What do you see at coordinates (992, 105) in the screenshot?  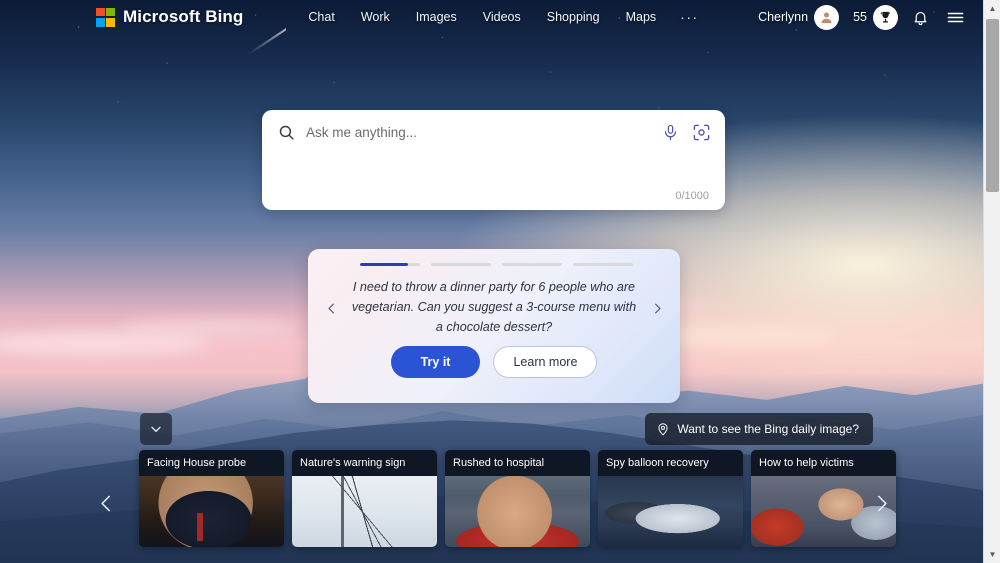 I see `scrollbar-thumb` at bounding box center [992, 105].